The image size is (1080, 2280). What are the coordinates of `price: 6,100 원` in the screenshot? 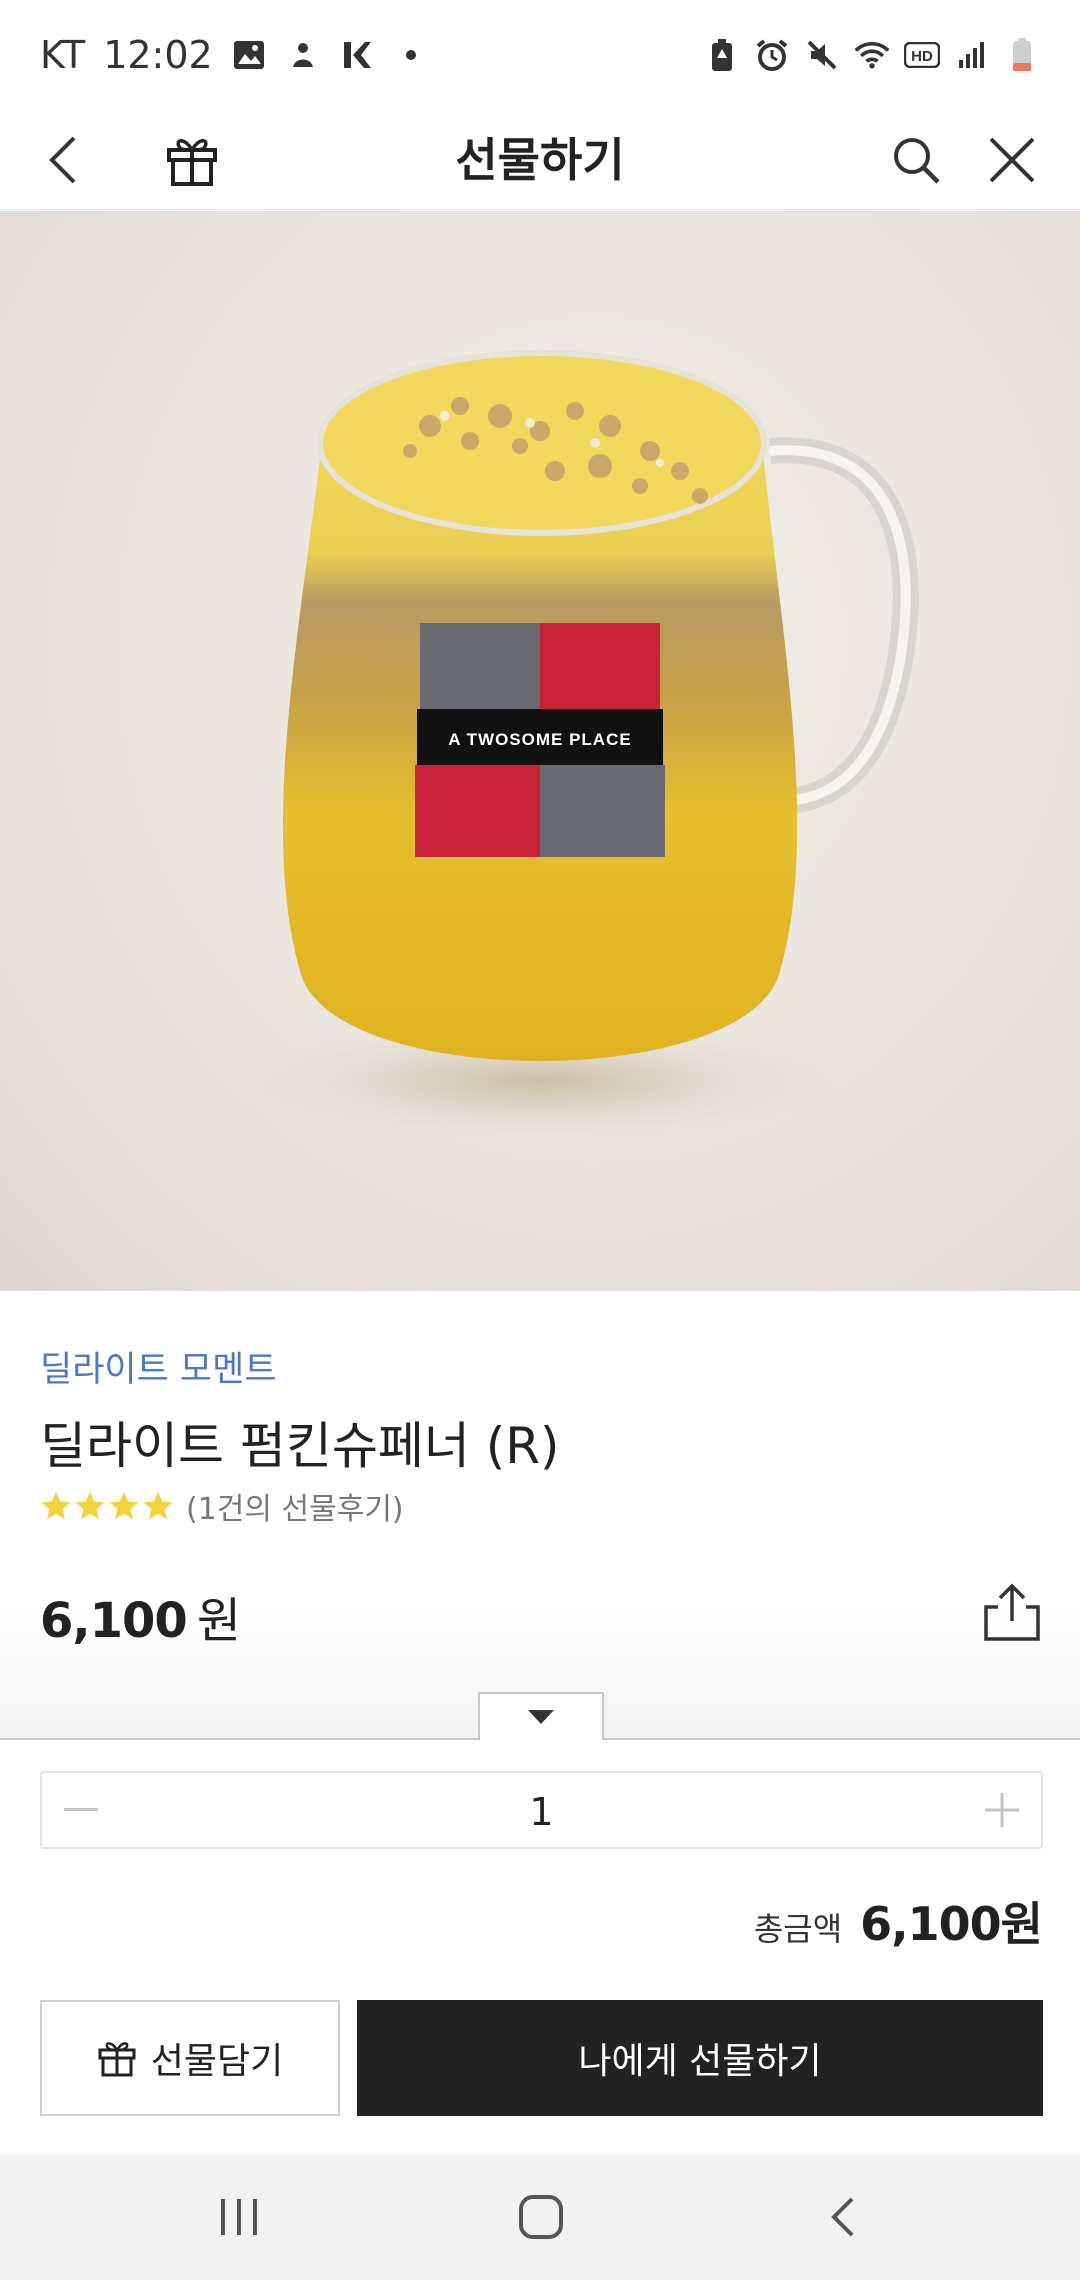 It's located at (140, 1616).